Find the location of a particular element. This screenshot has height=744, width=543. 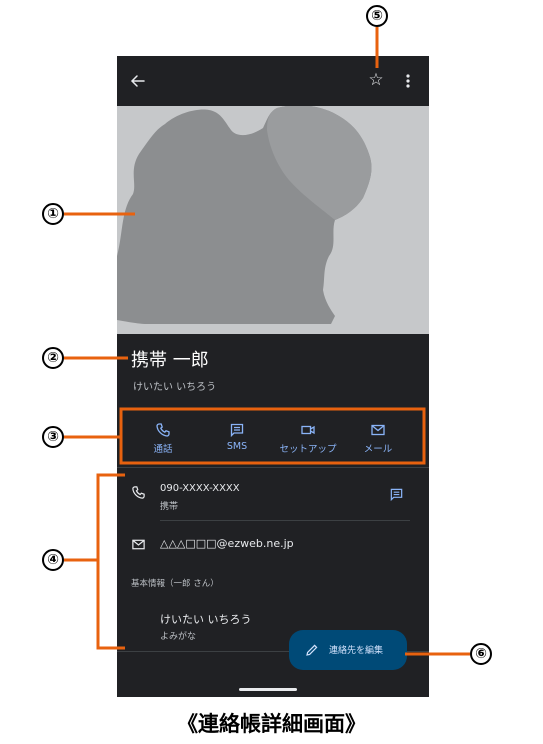

callout-3: ③ is located at coordinates (53, 437).